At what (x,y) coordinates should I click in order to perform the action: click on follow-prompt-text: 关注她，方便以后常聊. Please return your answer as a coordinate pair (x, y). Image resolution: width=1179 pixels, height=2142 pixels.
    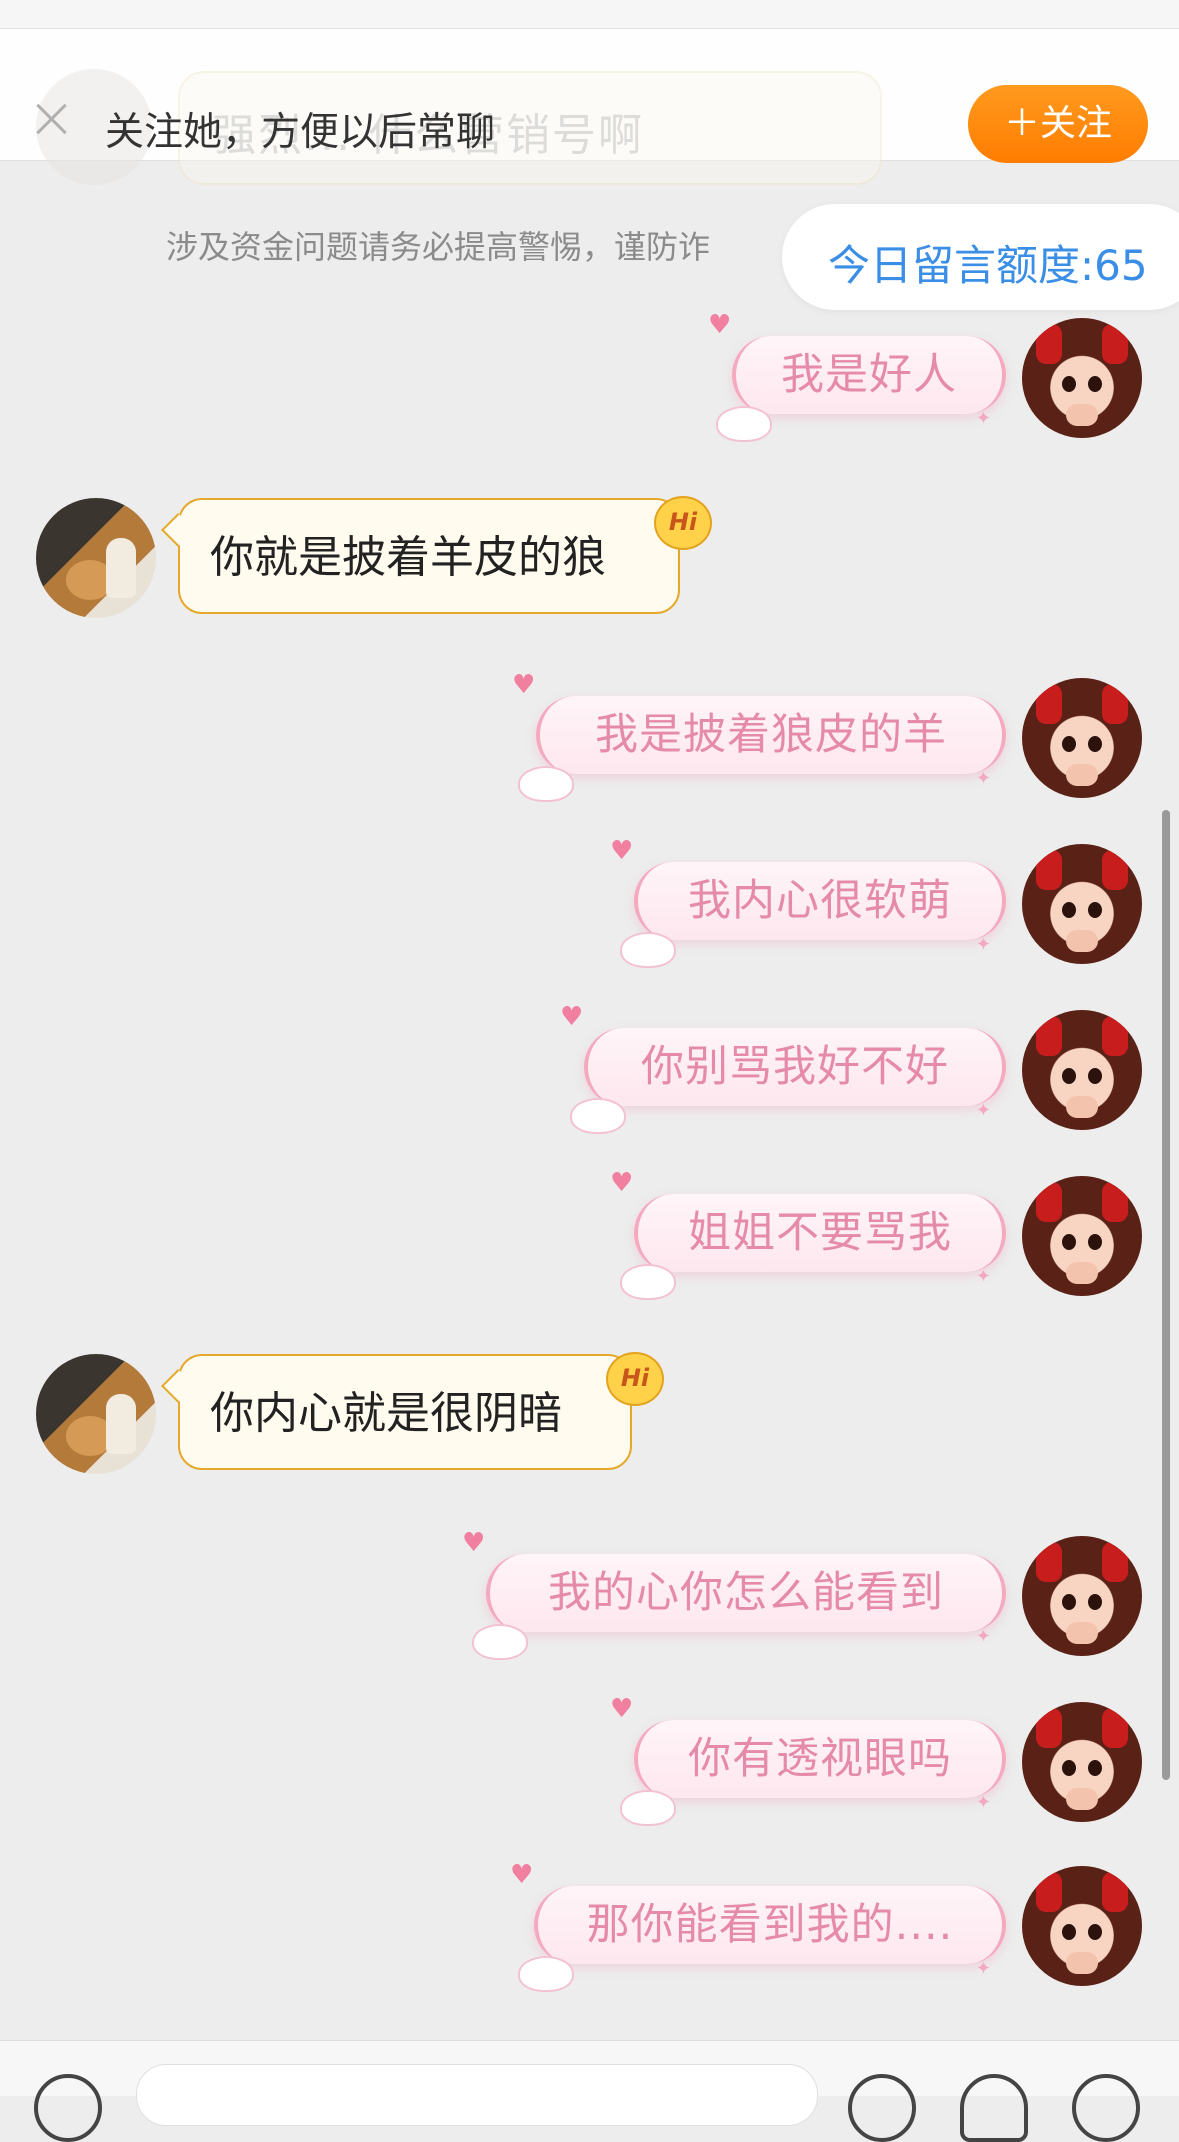
    Looking at the image, I should click on (300, 132).